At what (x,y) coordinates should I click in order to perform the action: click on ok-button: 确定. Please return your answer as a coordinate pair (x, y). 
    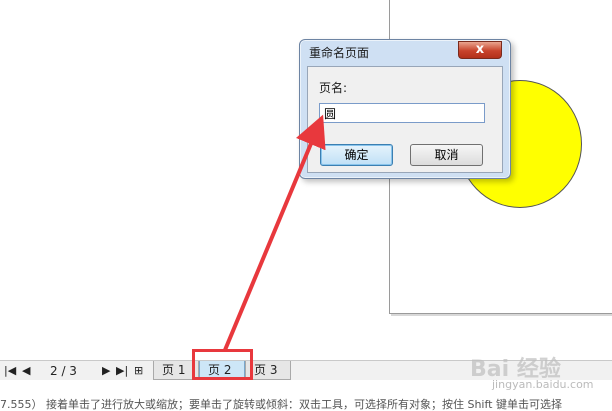
    Looking at the image, I should click on (356, 155).